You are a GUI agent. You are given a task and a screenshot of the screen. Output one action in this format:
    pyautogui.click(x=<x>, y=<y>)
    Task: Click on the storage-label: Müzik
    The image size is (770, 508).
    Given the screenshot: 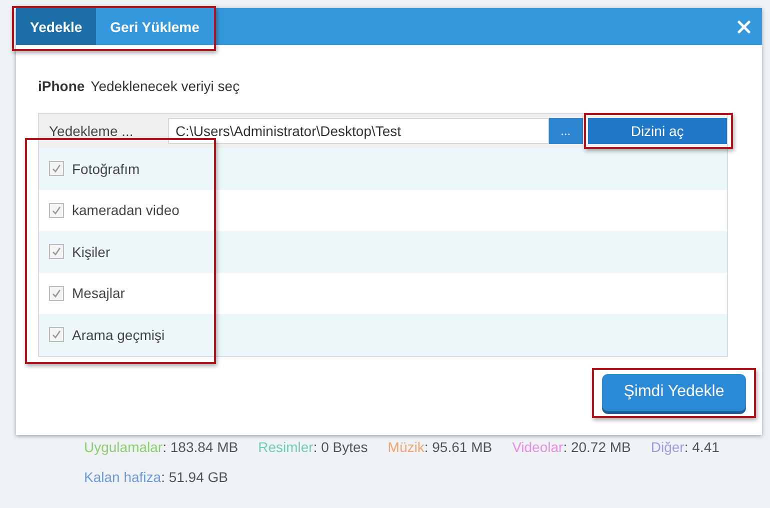 What is the action you would take?
    pyautogui.click(x=406, y=447)
    